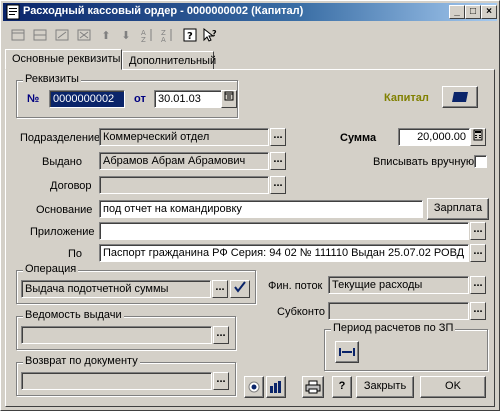 The height and width of the screenshot is (411, 500). I want to click on date-field: 30.01.03, so click(188, 99).